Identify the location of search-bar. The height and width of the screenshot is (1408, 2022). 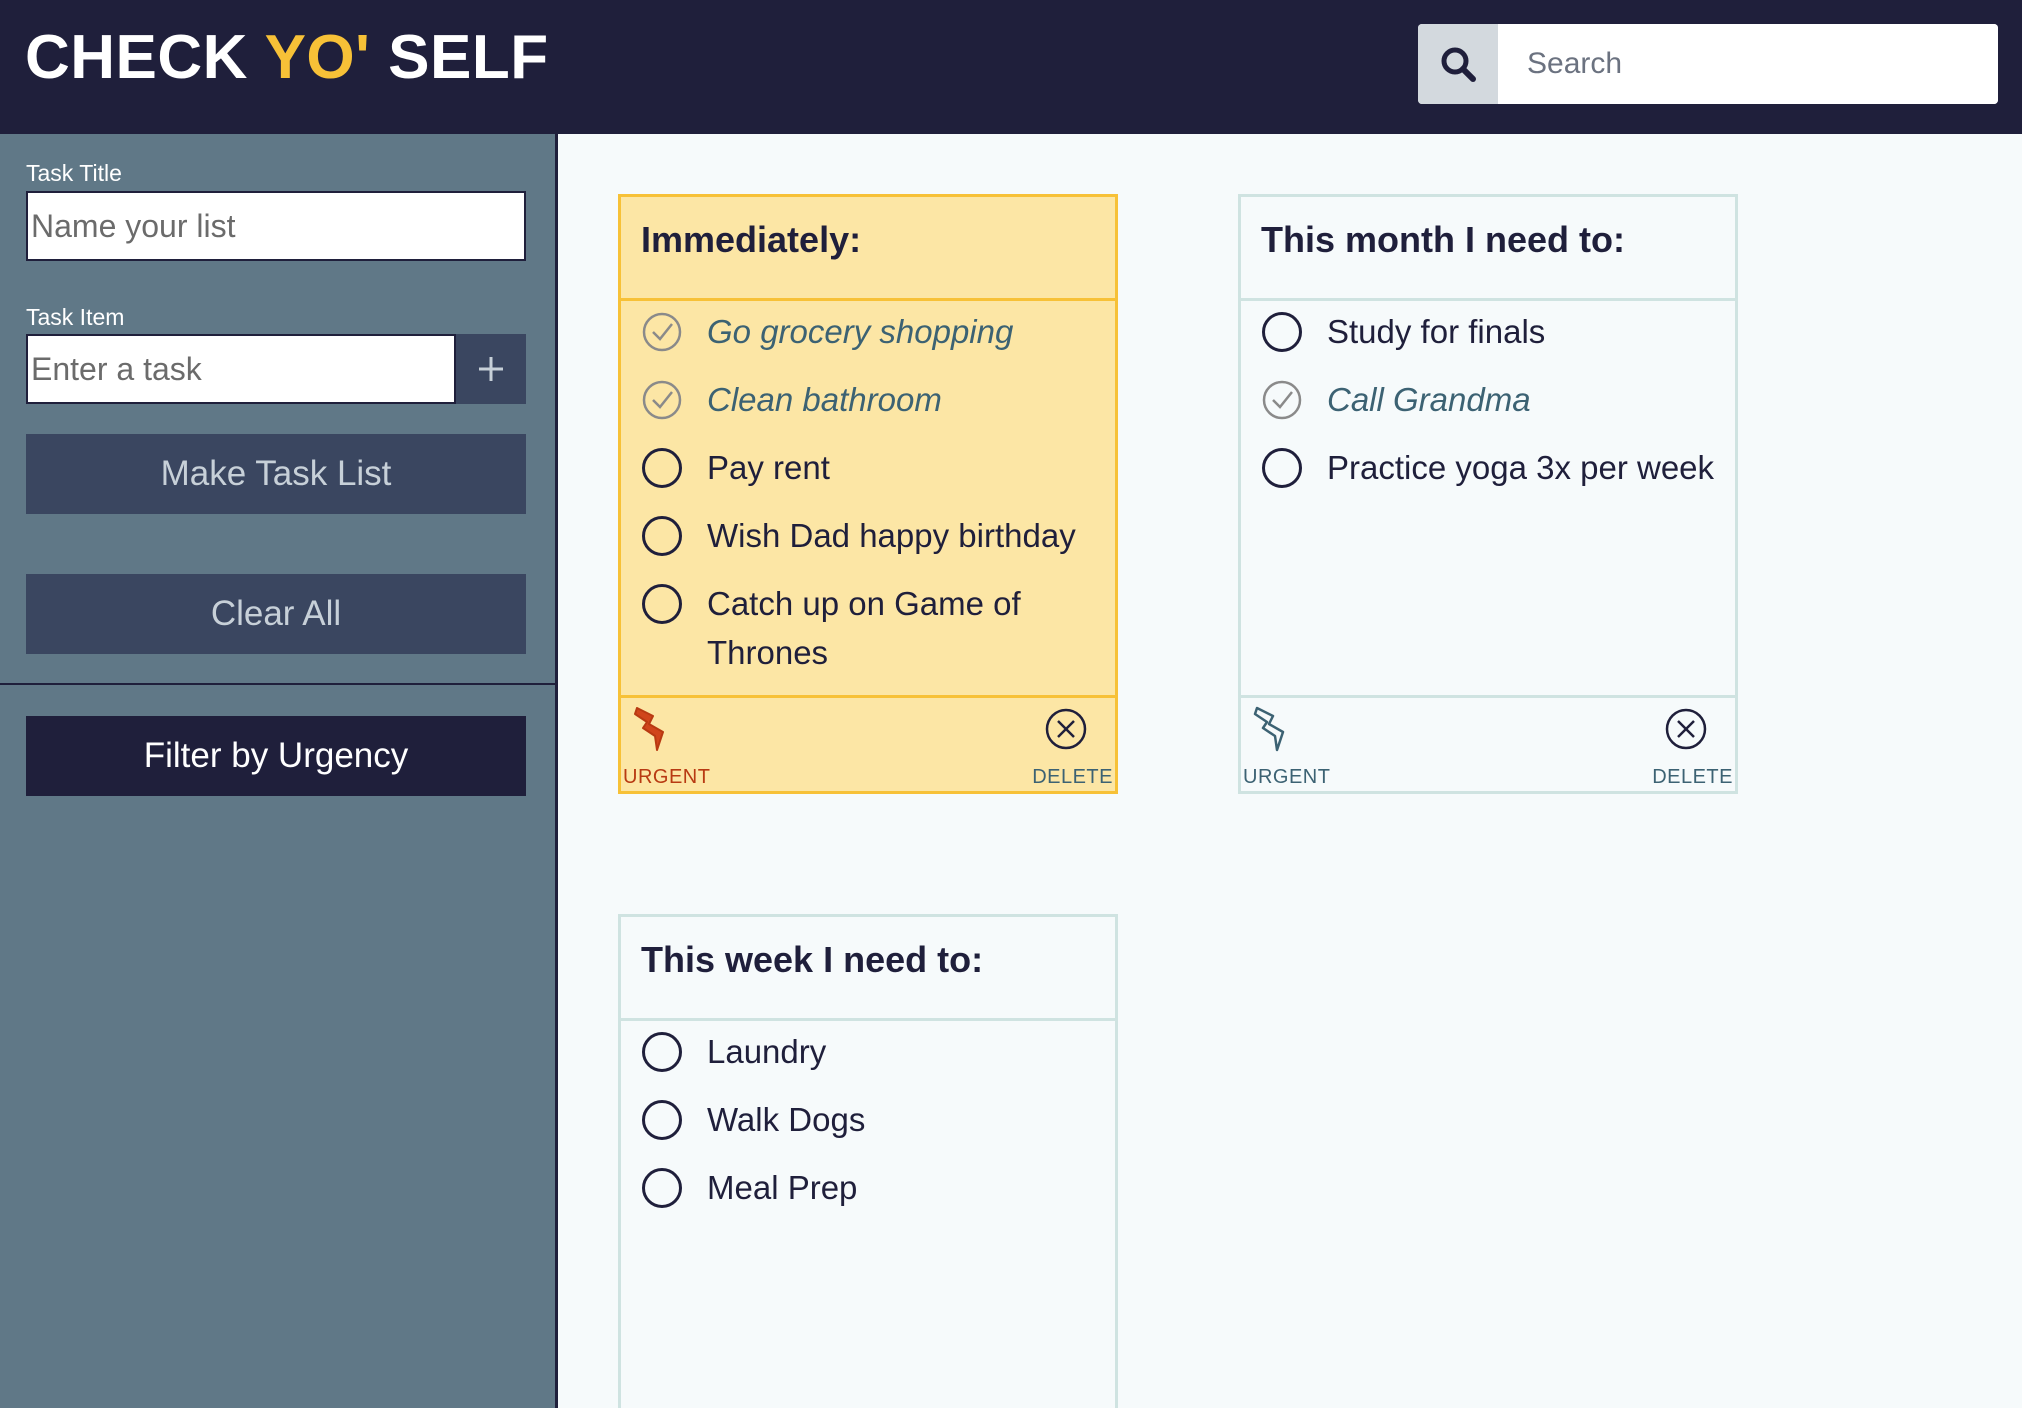
(1708, 64).